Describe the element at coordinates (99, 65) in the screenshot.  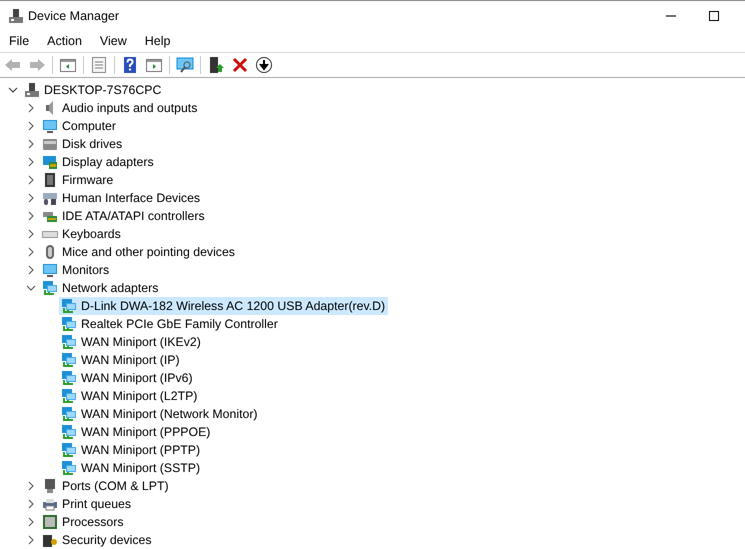
I see `properties-icon` at that location.